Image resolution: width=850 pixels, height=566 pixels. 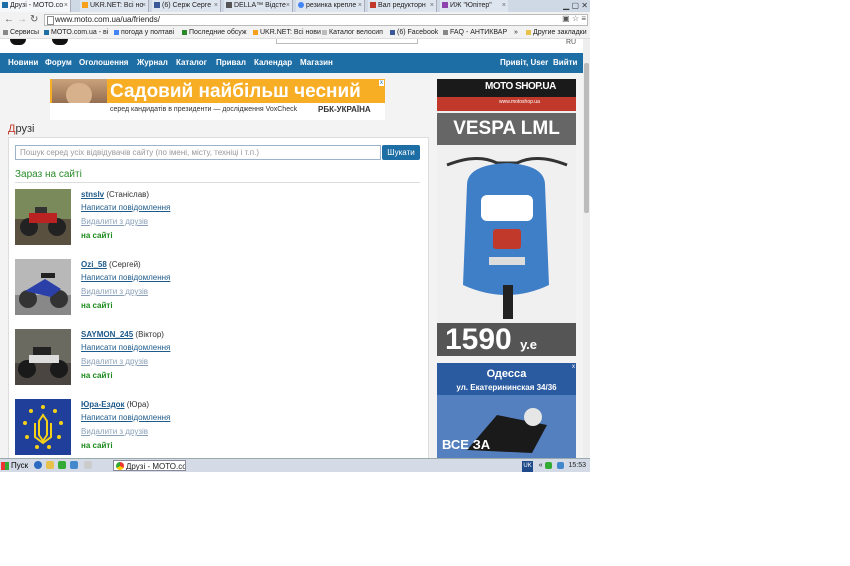 I want to click on friend-username-link: Юра-Ездок, so click(x=103, y=404).